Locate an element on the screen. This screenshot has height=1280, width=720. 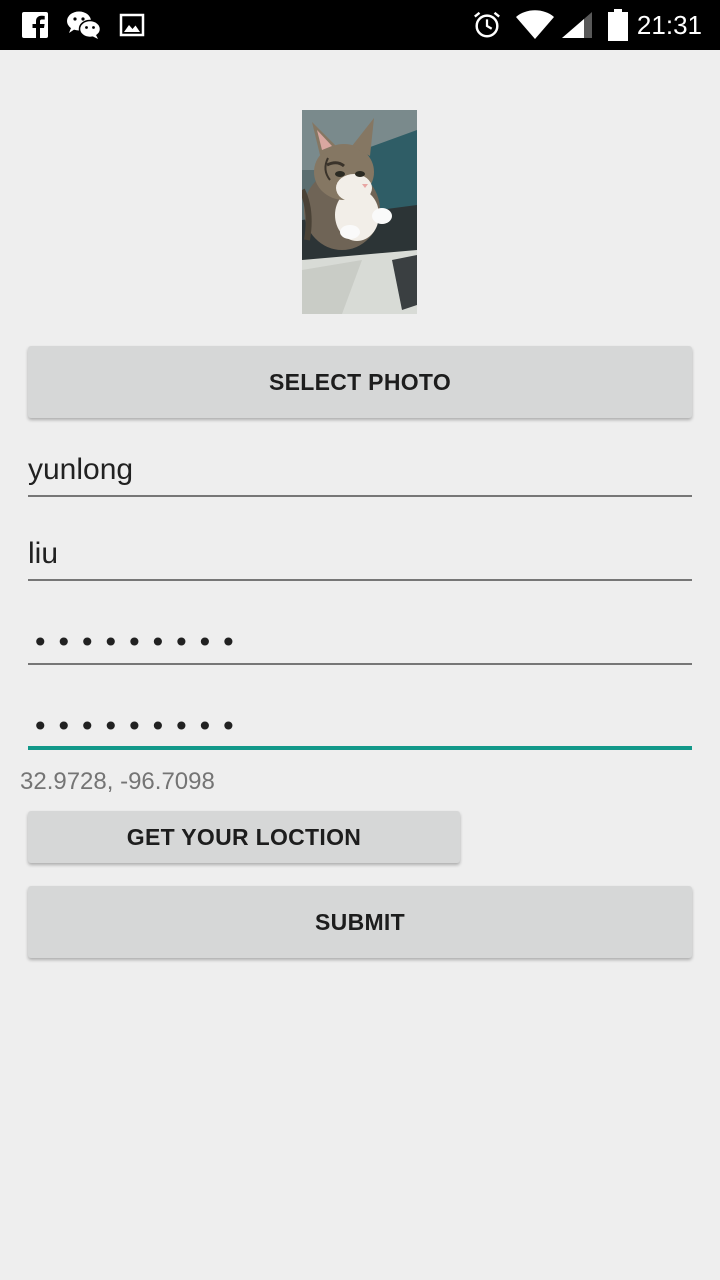
clock-time: 21:31 is located at coordinates (669, 25).